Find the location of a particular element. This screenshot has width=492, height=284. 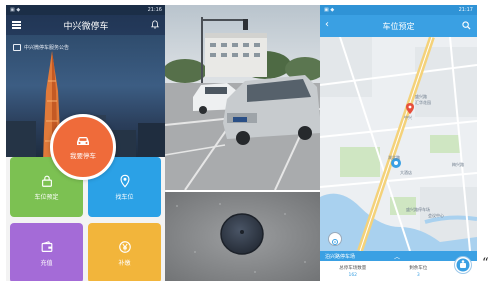

back-icon: ‹ is located at coordinates (327, 25).